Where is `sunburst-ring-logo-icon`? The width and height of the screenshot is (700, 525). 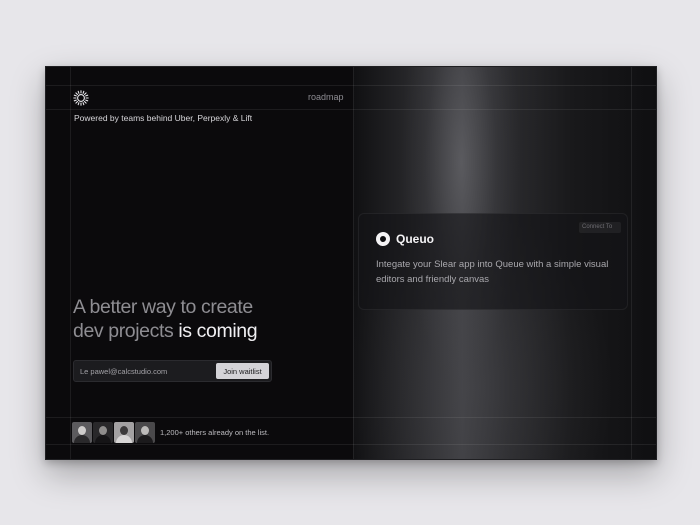
sunburst-ring-logo-icon is located at coordinates (81, 98).